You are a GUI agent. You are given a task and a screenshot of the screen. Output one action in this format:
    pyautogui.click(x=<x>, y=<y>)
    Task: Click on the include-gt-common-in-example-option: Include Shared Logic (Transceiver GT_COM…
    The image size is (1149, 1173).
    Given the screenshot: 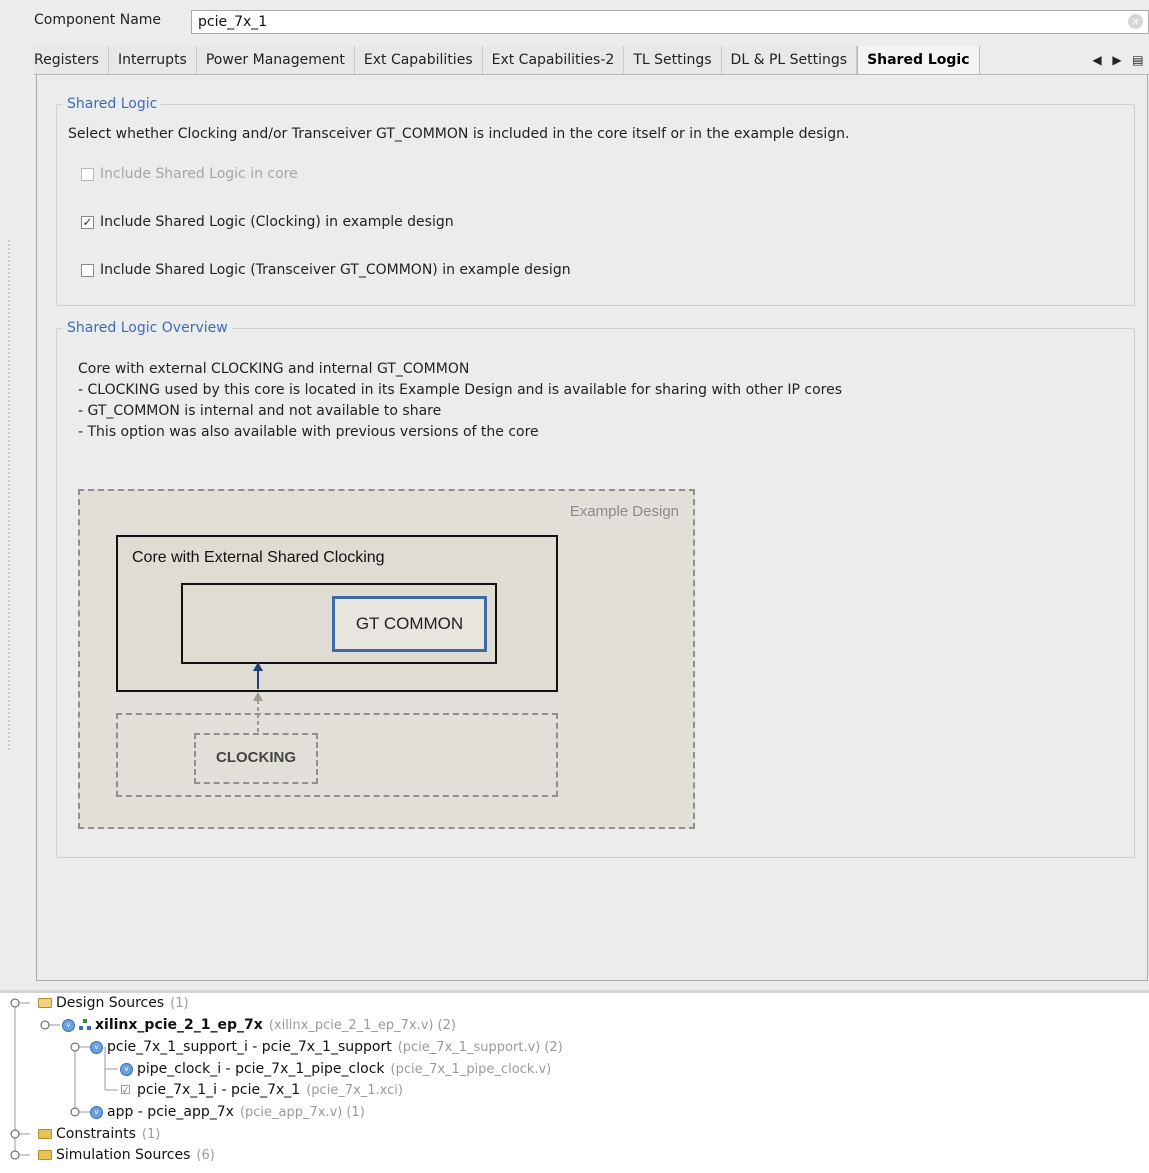 What is the action you would take?
    pyautogui.click(x=326, y=270)
    